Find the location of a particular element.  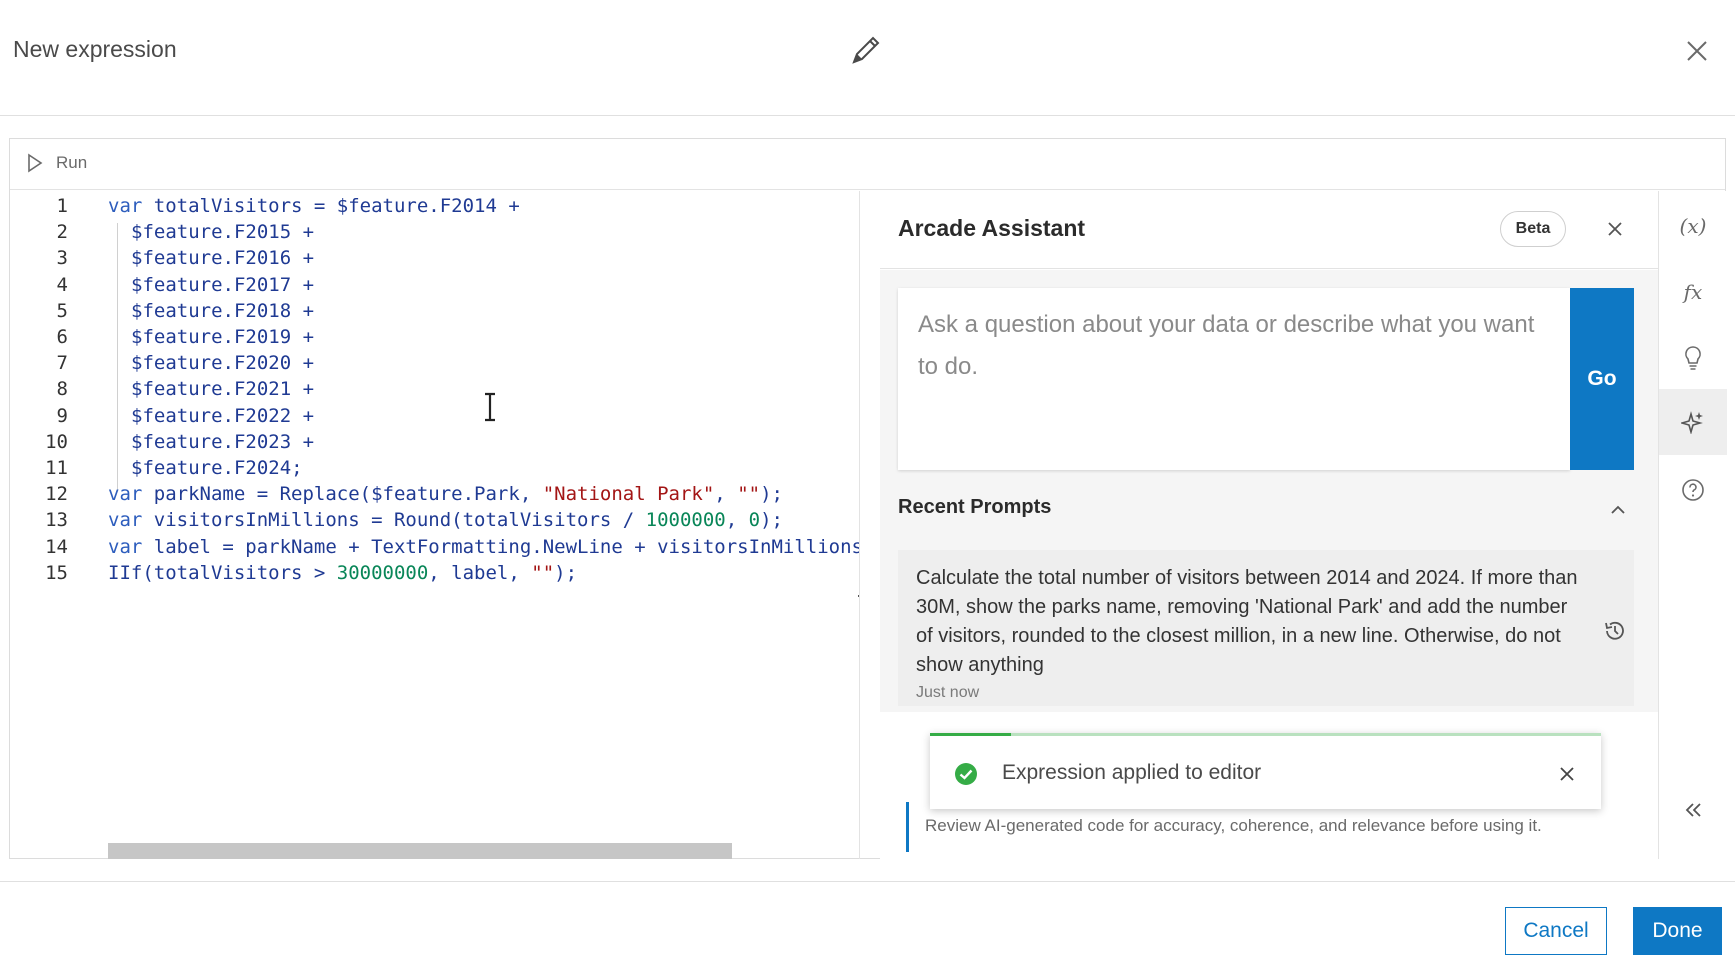

code-token: 1000000 is located at coordinates (685, 520).